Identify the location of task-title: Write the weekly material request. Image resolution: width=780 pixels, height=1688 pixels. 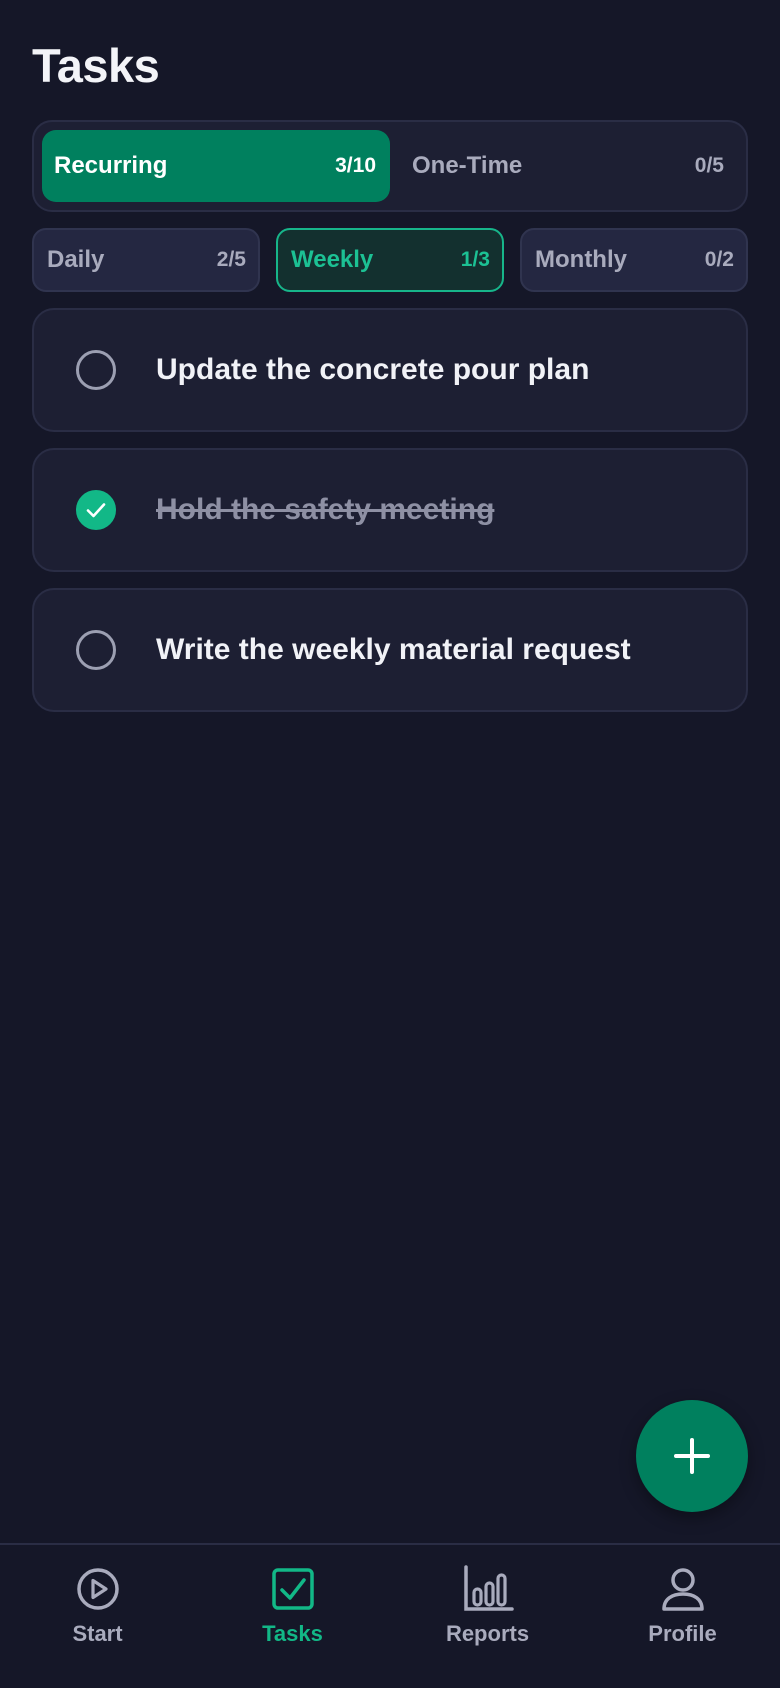
(393, 649).